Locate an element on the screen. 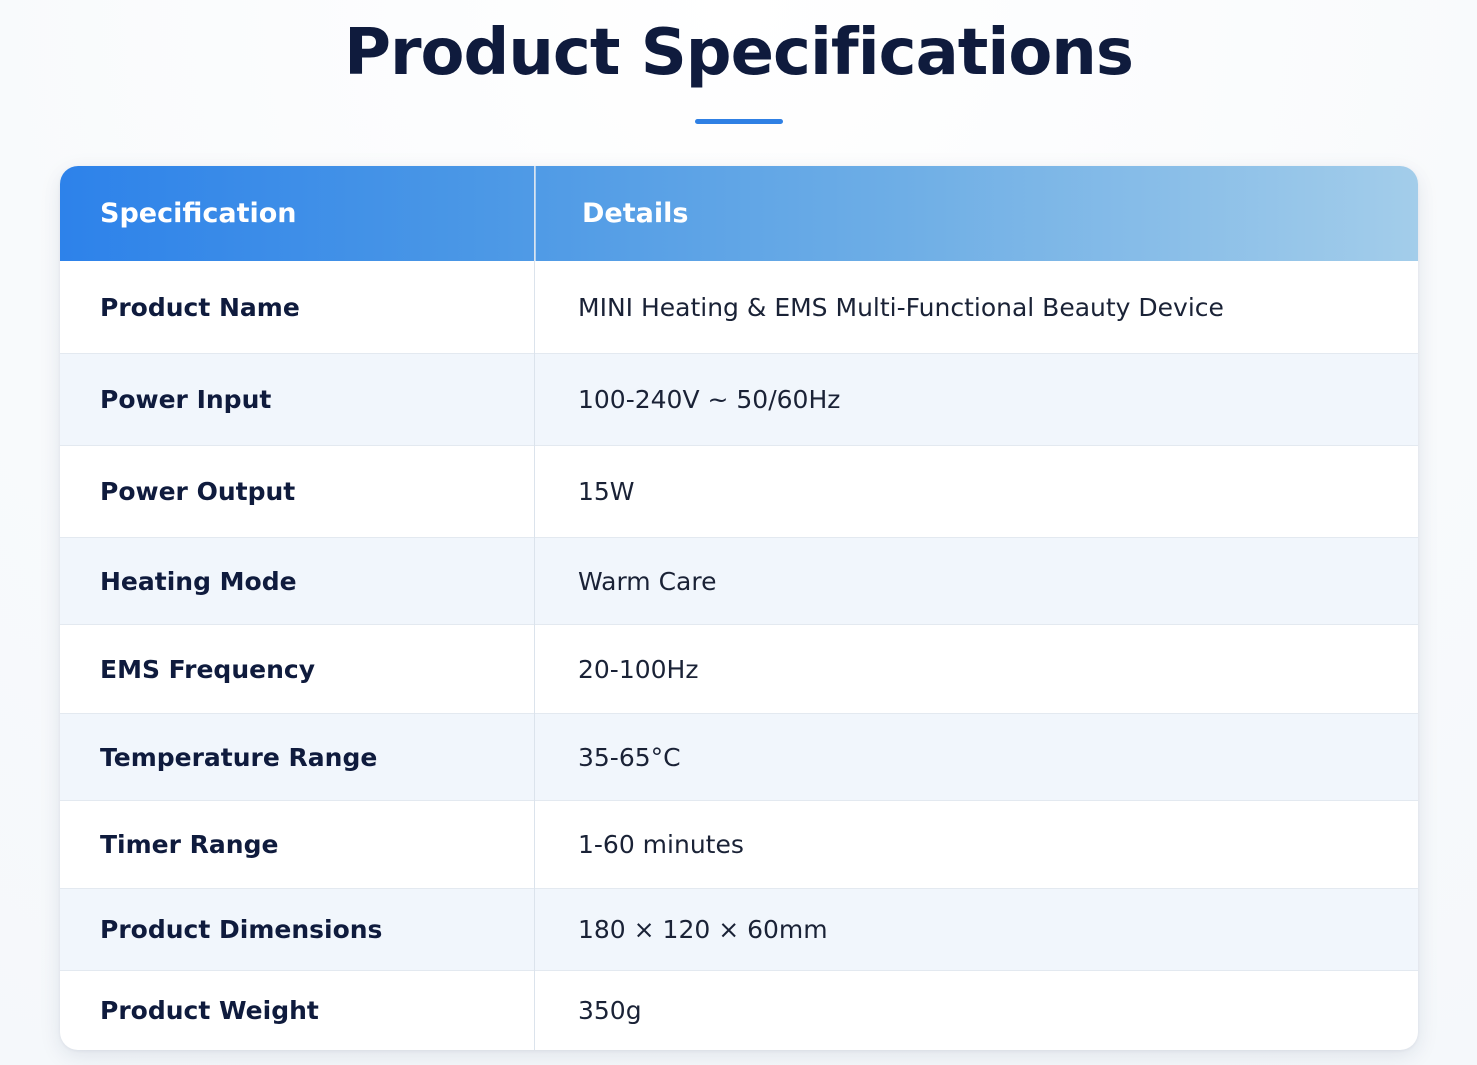 The width and height of the screenshot is (1477, 1065). table-row: Power Input 100-240V ~ 50/60Hz is located at coordinates (739, 399).